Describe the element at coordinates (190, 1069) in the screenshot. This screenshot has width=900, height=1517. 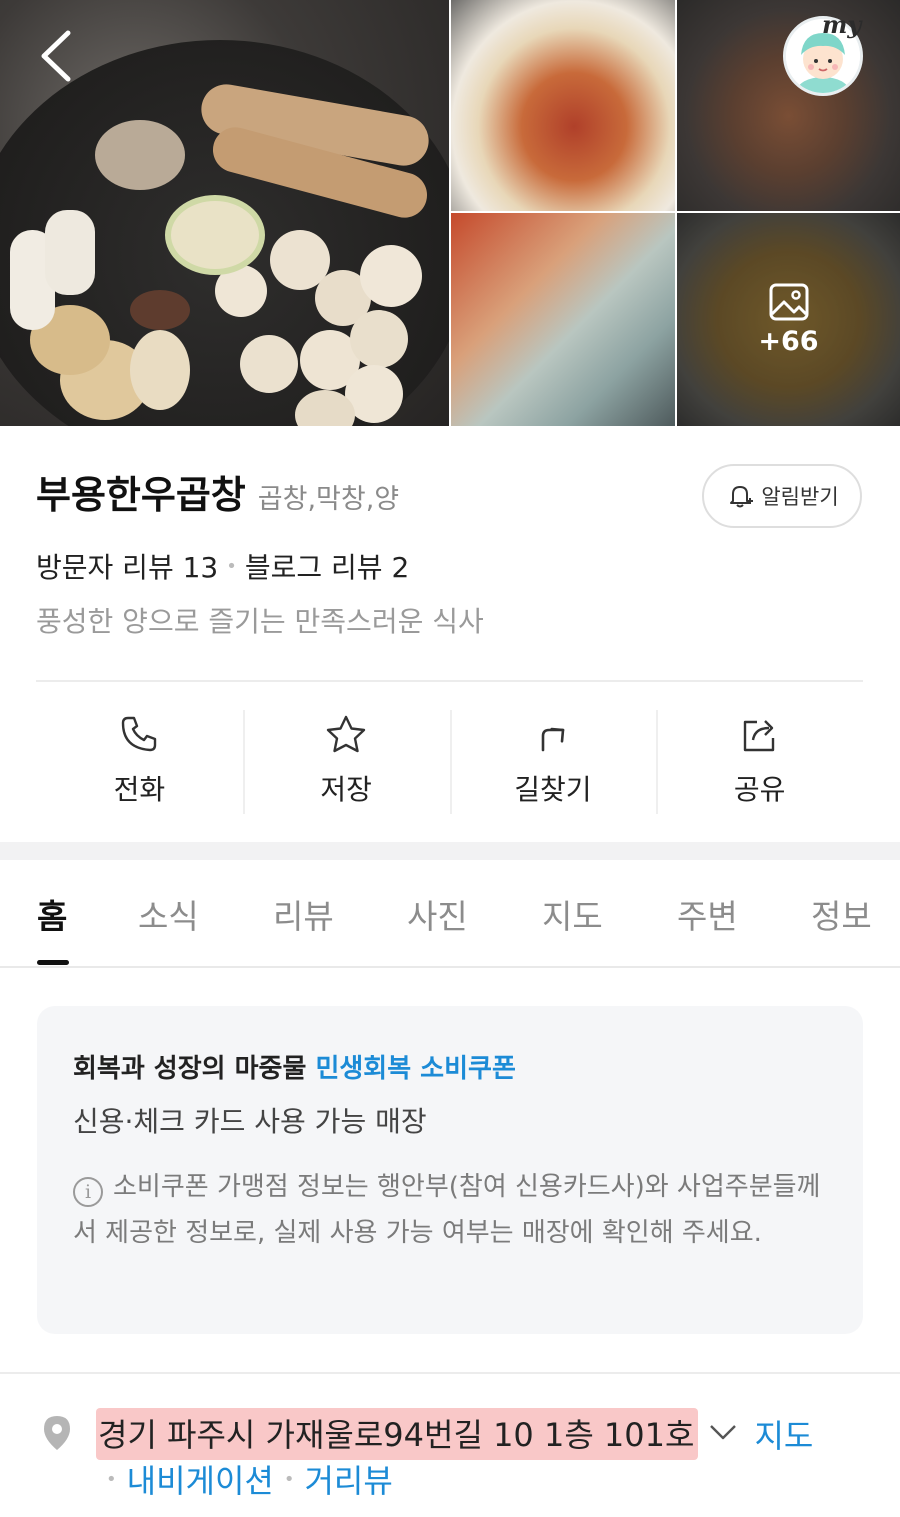
I see `coupon-title-prefix: 회복과 성장의 마중물` at that location.